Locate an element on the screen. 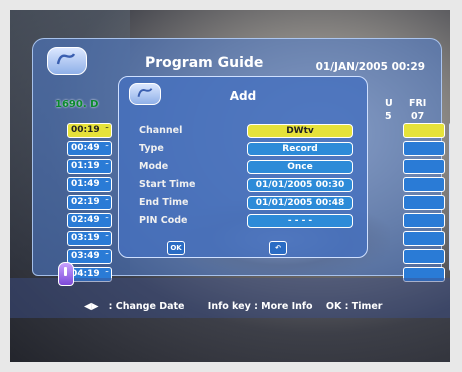 The image size is (462, 372). more-info-hint: Info key : More Info is located at coordinates (260, 306).